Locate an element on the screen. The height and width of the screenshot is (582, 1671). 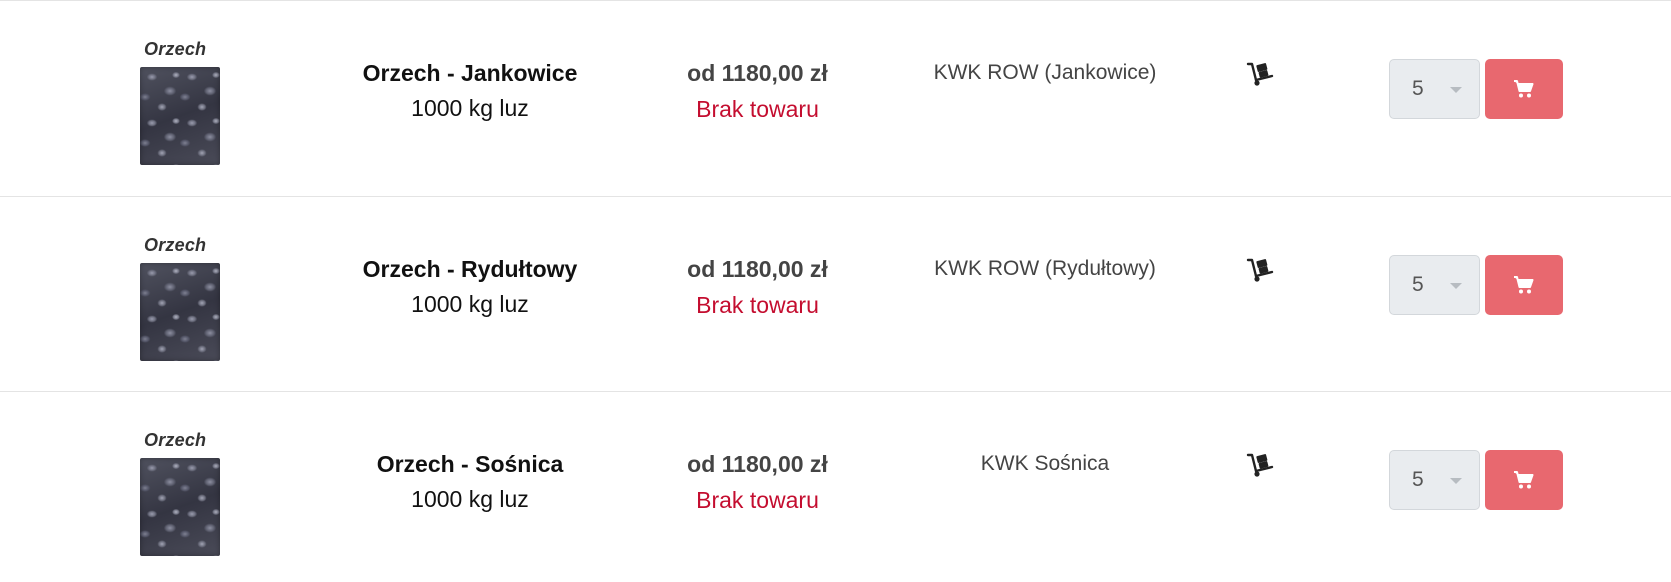
product-origin: KWK ROW (Rydułtowy) is located at coordinates (1045, 268).